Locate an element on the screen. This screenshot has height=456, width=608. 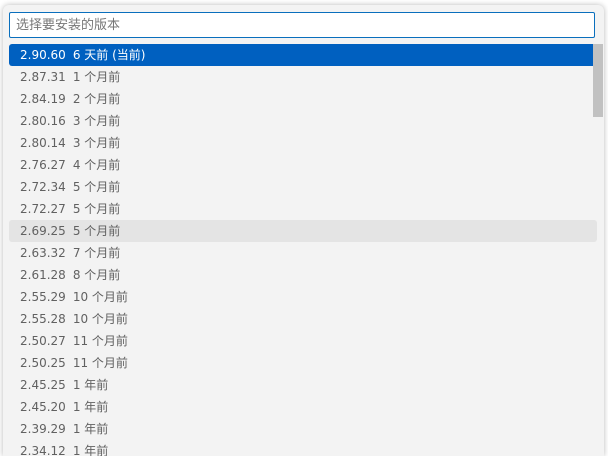
version-item: 2.39.29 1 年前 is located at coordinates (303, 429).